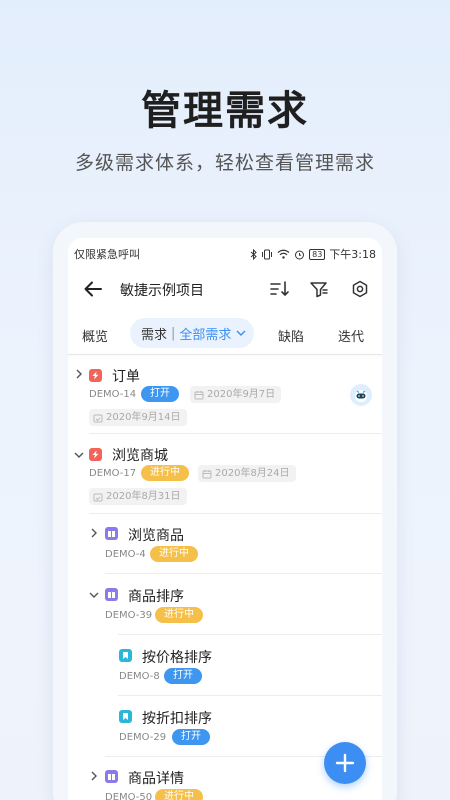 The height and width of the screenshot is (800, 450). What do you see at coordinates (156, 535) in the screenshot?
I see `requirement-title: 浏览商品` at bounding box center [156, 535].